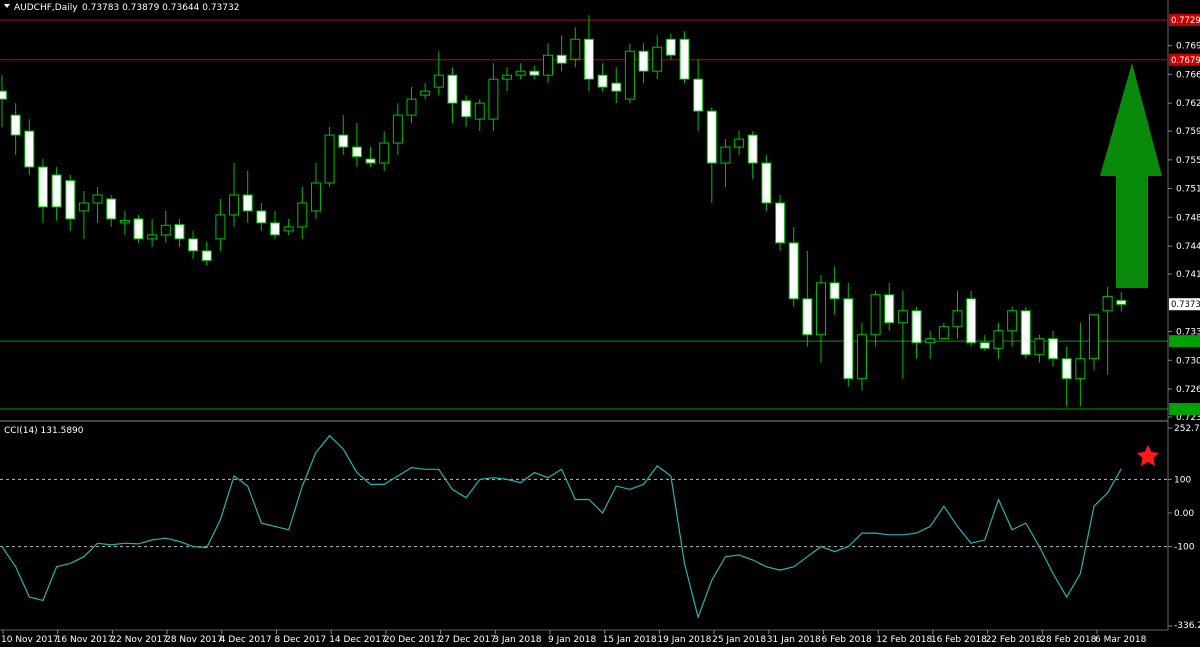 This screenshot has width=1200, height=647. I want to click on price-tick-label: 0.76250, so click(1188, 104).